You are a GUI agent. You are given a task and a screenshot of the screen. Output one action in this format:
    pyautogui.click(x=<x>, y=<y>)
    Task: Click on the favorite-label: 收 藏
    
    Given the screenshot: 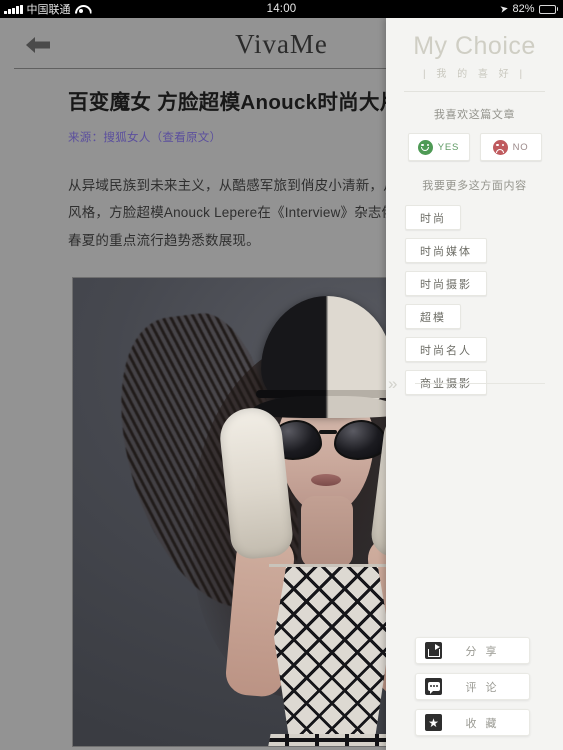 What is the action you would take?
    pyautogui.click(x=482, y=723)
    